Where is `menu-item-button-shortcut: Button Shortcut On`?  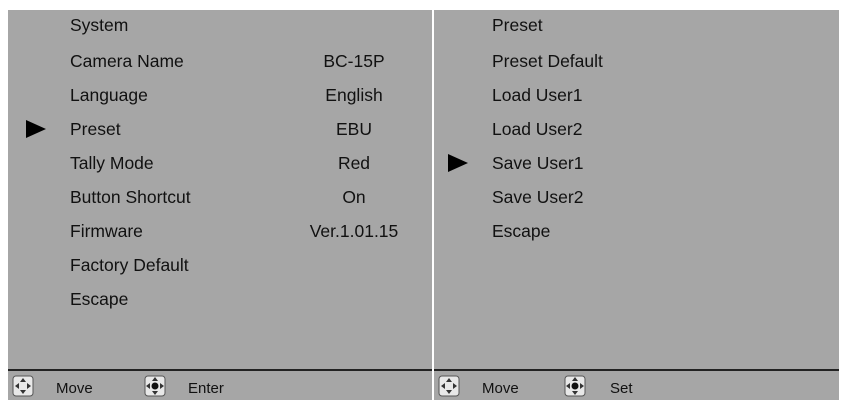
menu-item-button-shortcut: Button Shortcut On is located at coordinates (220, 197).